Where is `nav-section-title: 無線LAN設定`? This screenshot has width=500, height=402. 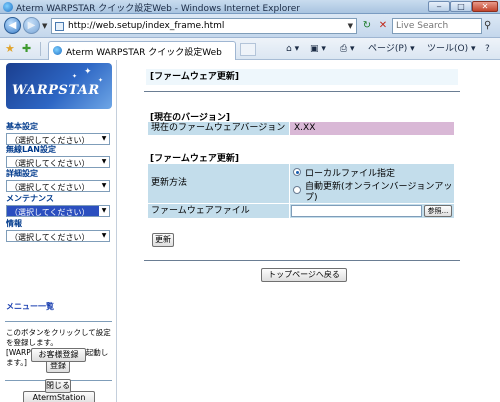
nav-section-title: 無線LAN設定 is located at coordinates (31, 149).